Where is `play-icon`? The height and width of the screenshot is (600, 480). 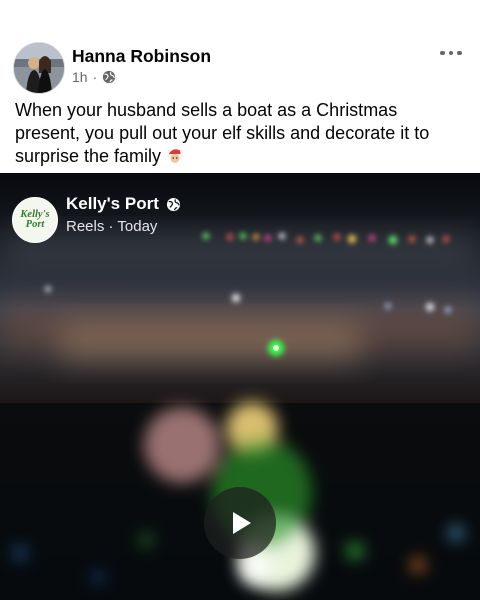 play-icon is located at coordinates (242, 523).